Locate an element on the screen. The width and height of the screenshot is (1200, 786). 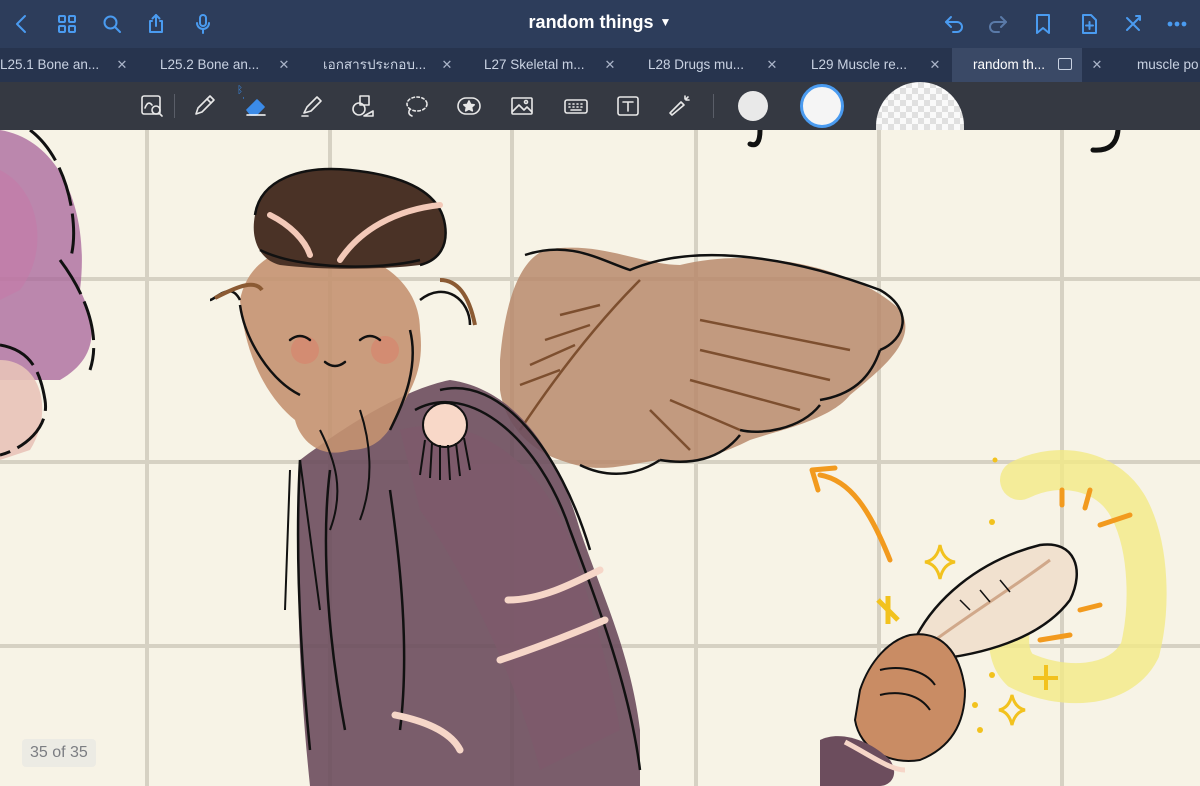
character-hat is located at coordinates (350, 218).